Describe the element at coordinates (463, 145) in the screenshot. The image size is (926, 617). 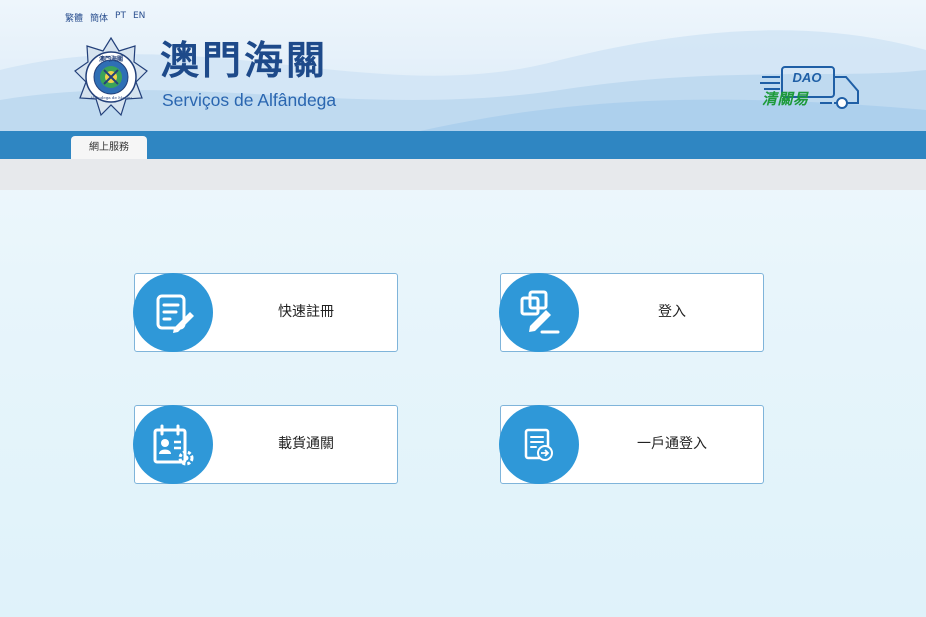
I see `main-nav-bar: 網上服務` at that location.